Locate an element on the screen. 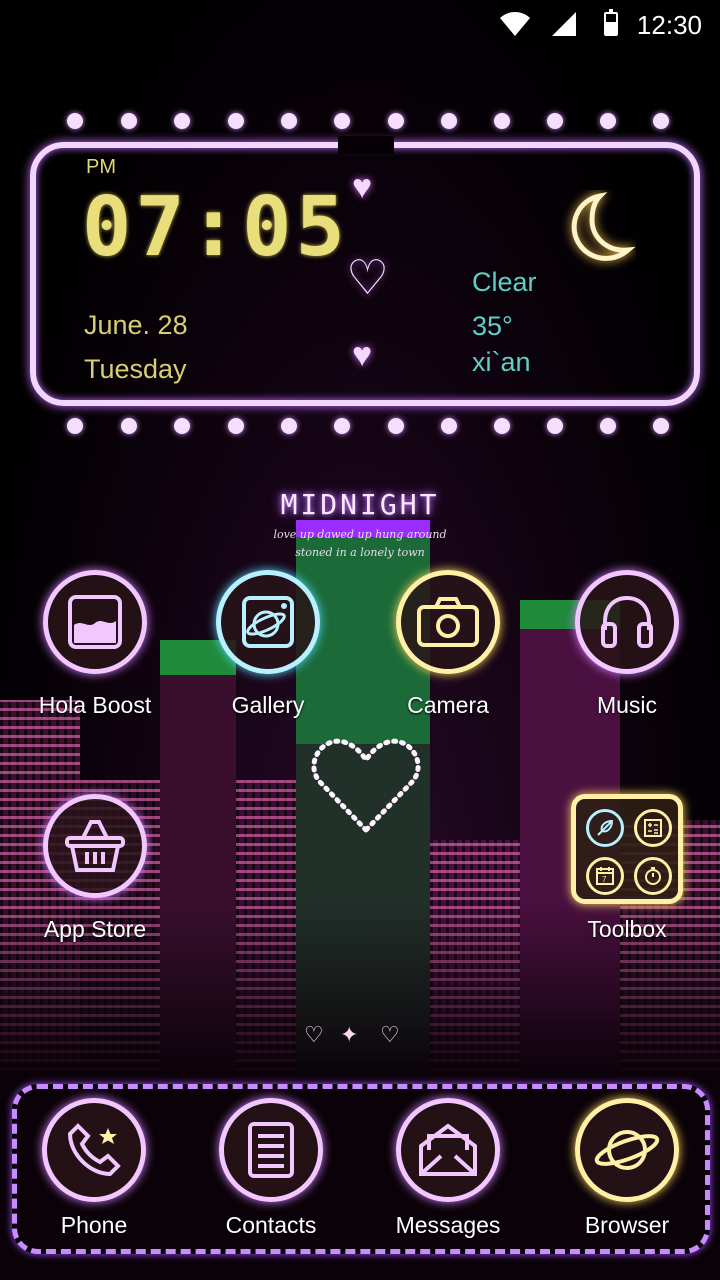 This screenshot has height=1280, width=720. envelope-icon is located at coordinates (448, 1150).